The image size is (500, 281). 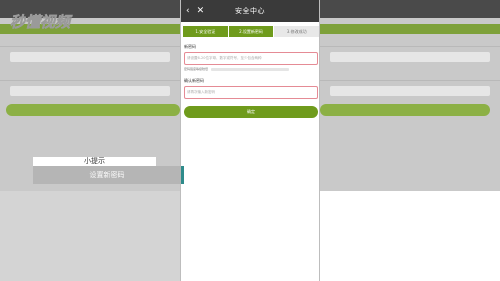 I want to click on watermark-logo: 秒懂视频, so click(x=42, y=22).